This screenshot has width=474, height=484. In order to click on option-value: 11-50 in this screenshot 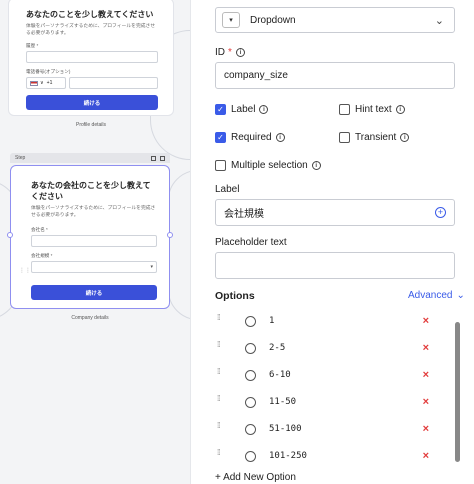, I will do `click(346, 402)`.